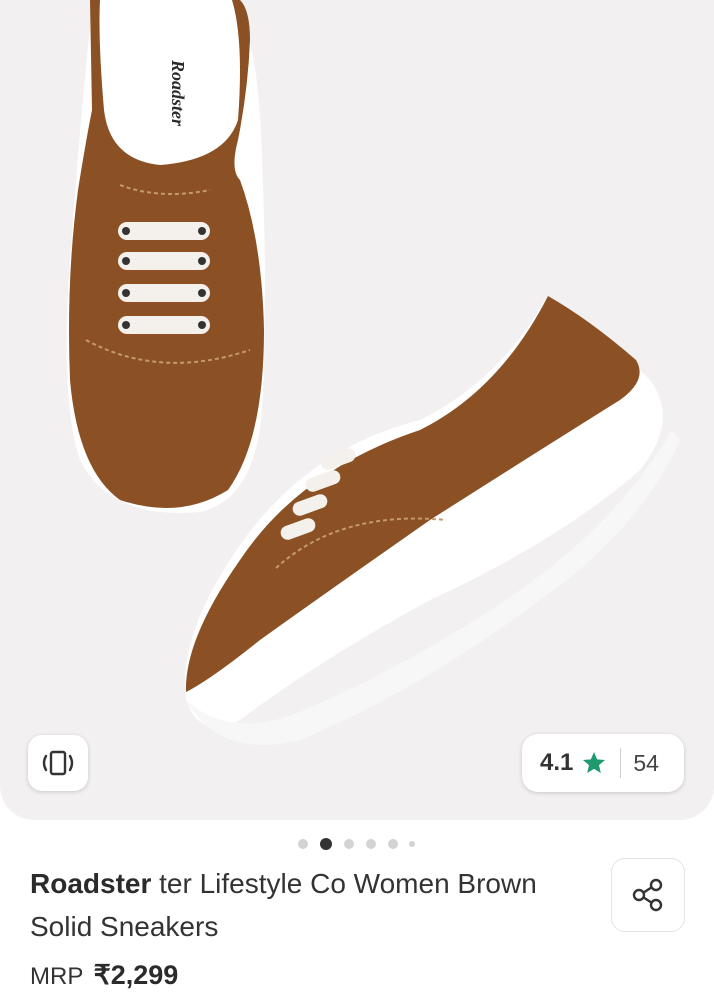  I want to click on price-label: MRP, so click(56, 976).